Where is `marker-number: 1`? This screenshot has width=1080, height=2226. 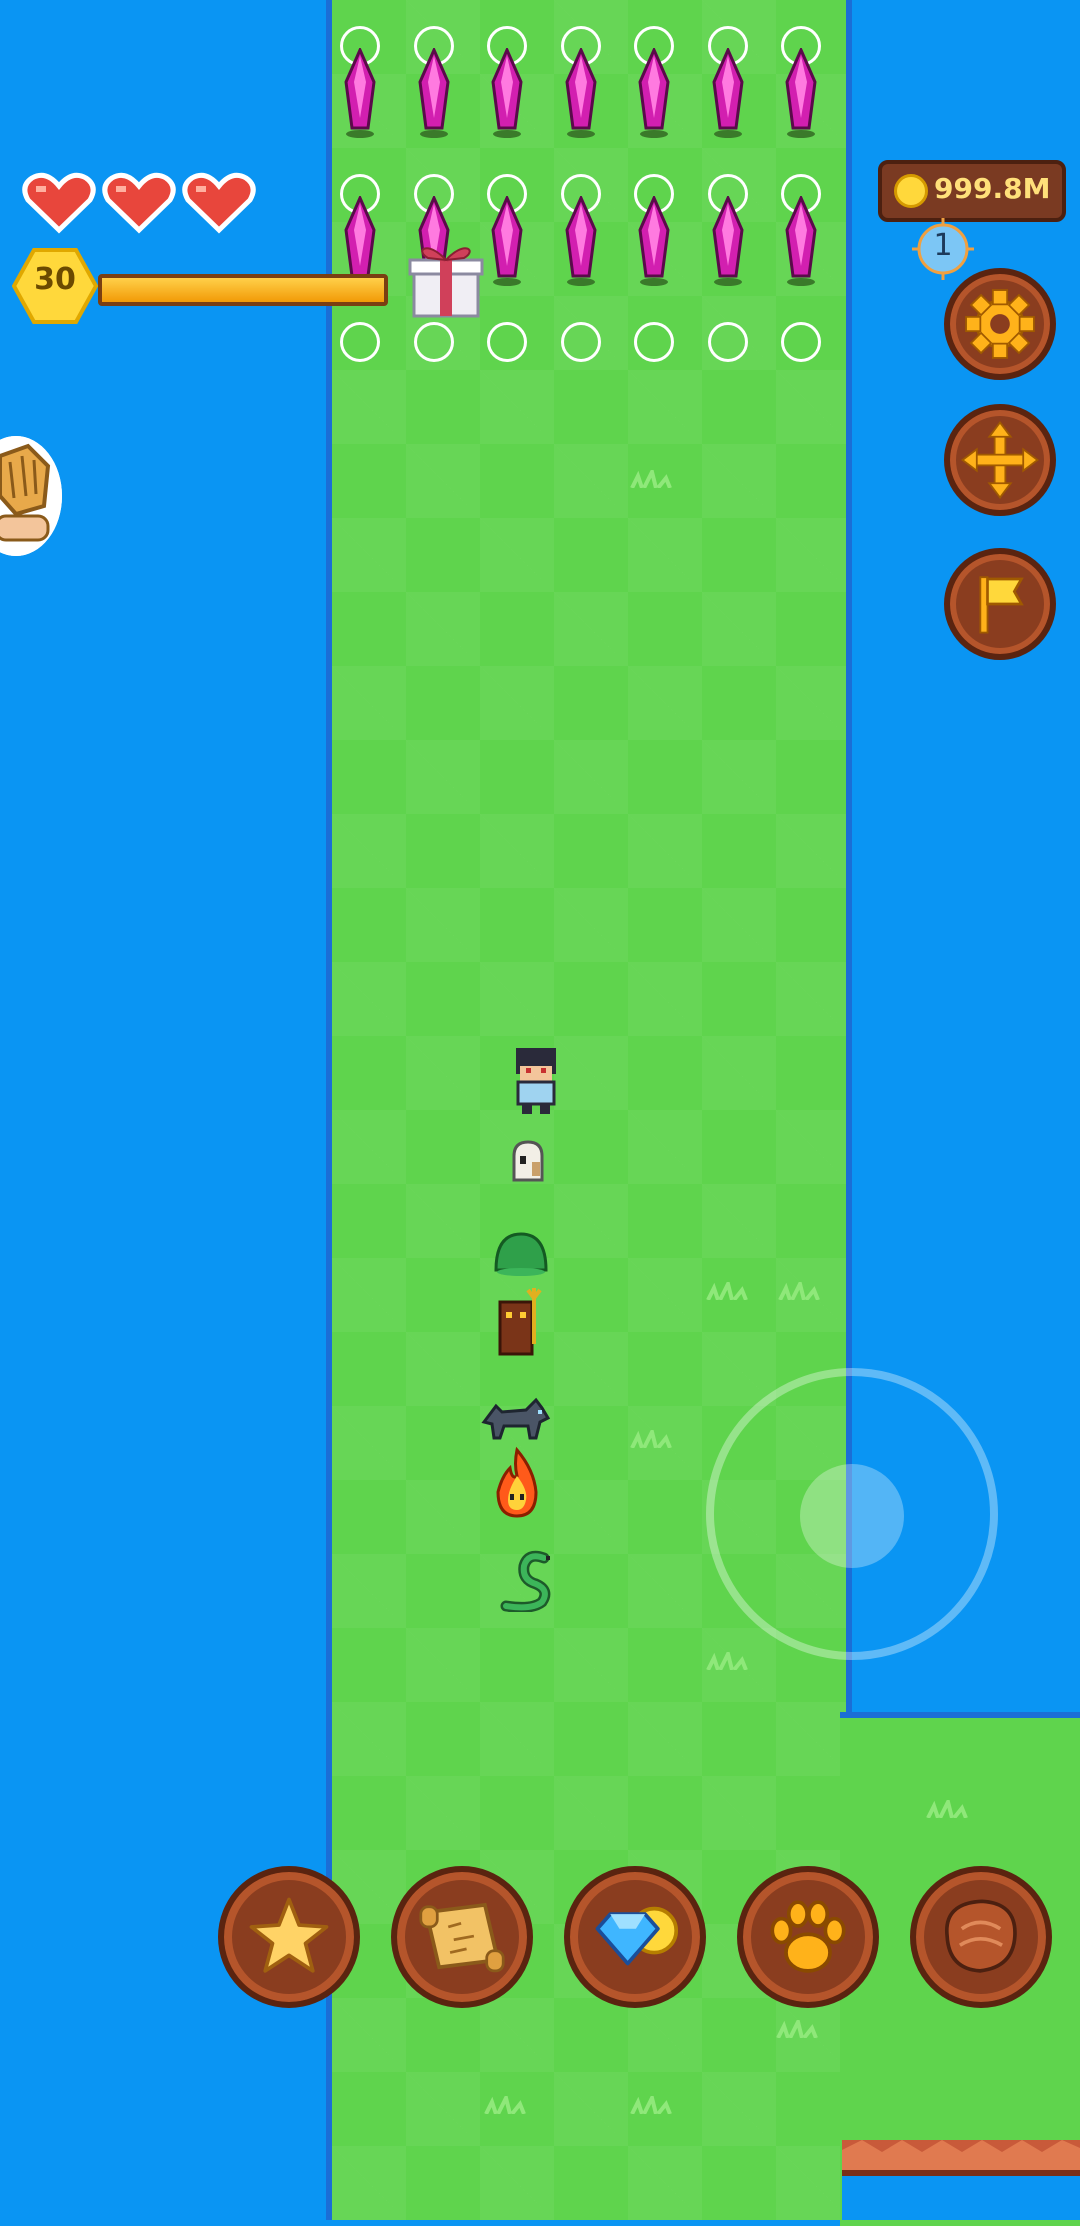
marker-number: 1 is located at coordinates (943, 245).